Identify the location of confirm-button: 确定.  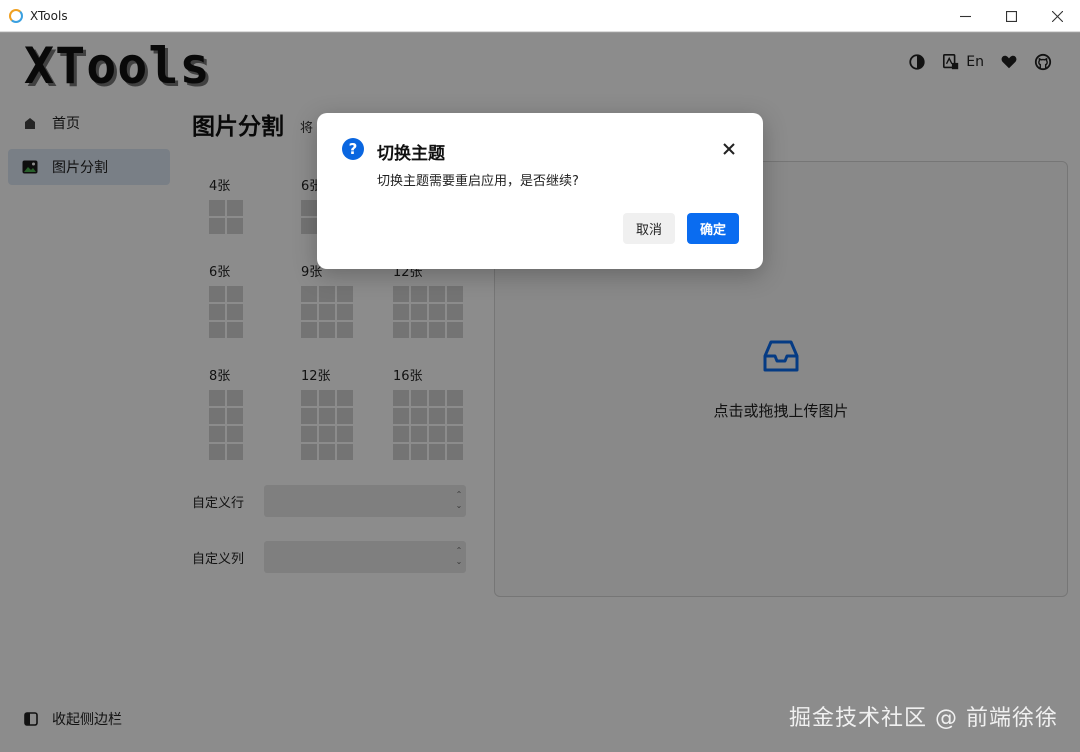
(713, 228).